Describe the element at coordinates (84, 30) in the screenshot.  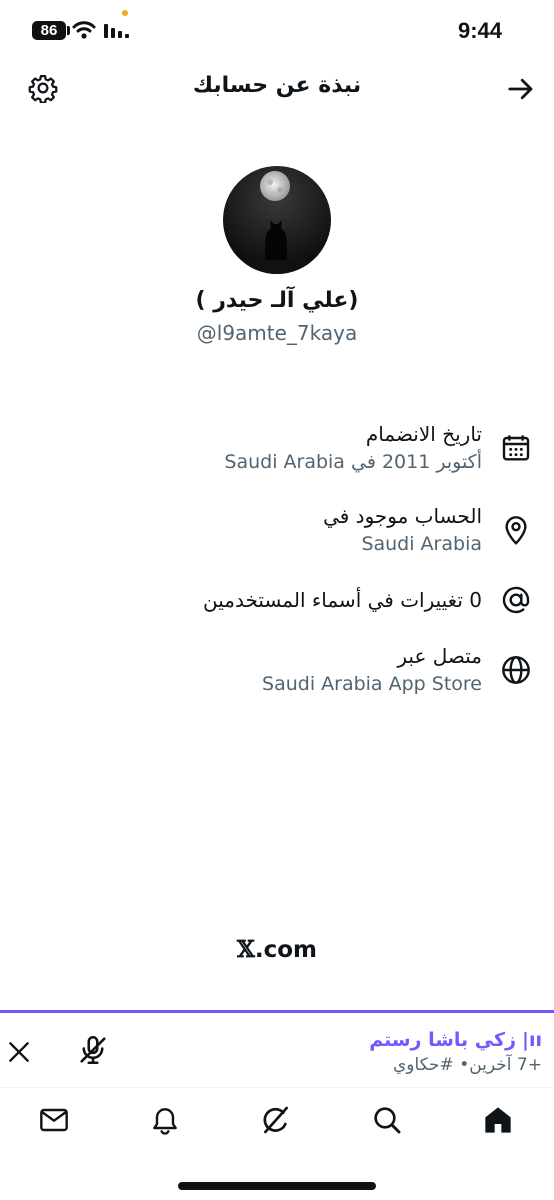
I see `wifi-icon` at that location.